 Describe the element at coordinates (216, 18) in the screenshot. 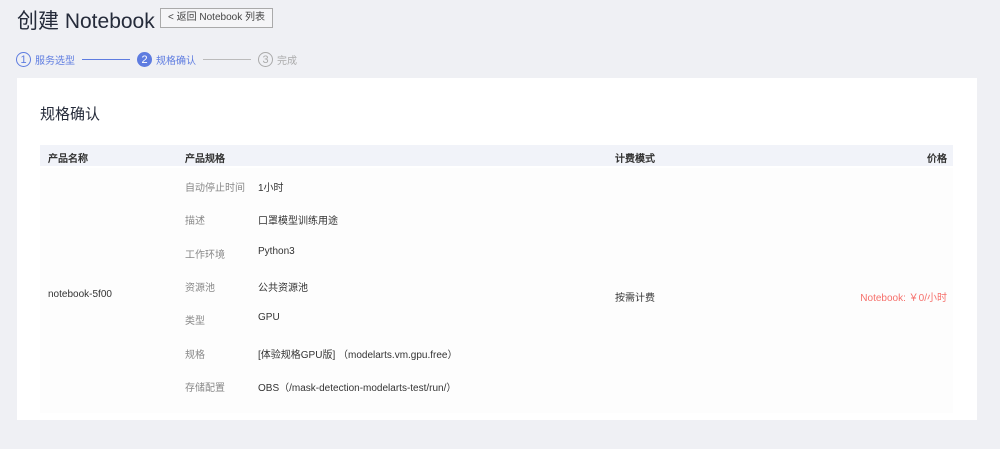

I see `back-to-list-button: < 返回 Notebook 列表` at that location.